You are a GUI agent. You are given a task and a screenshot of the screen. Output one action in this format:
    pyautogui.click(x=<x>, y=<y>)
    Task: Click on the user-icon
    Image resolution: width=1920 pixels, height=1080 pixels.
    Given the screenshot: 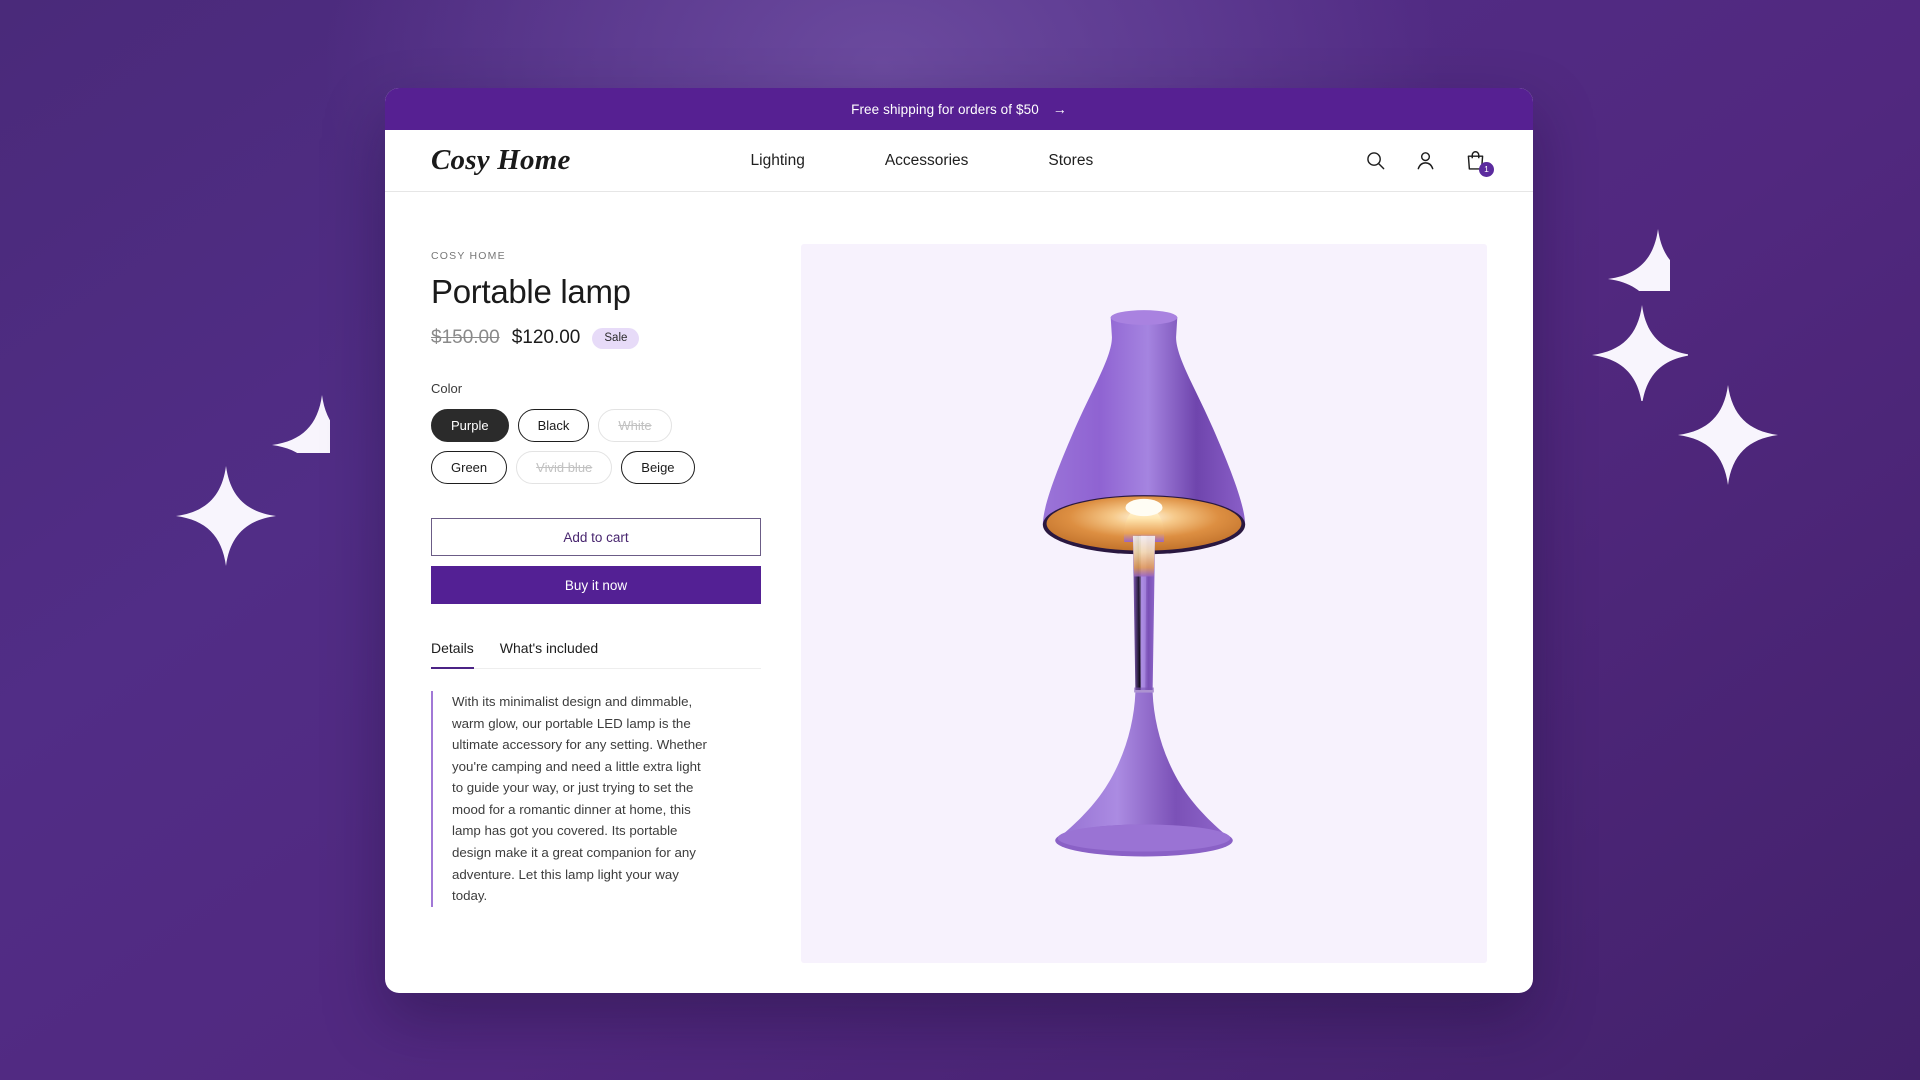 What is the action you would take?
    pyautogui.click(x=1425, y=160)
    